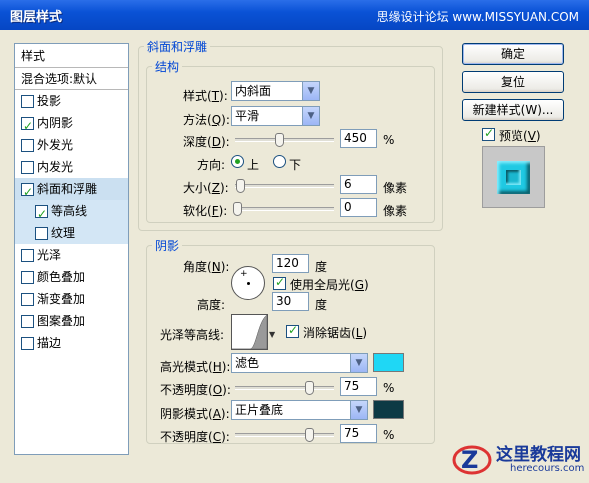 Image resolution: width=589 pixels, height=483 pixels. I want to click on size-slider-thumb, so click(240, 186).